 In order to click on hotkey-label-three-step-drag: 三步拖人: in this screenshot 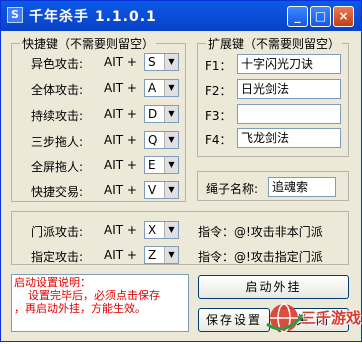, I will do `click(57, 142)`.